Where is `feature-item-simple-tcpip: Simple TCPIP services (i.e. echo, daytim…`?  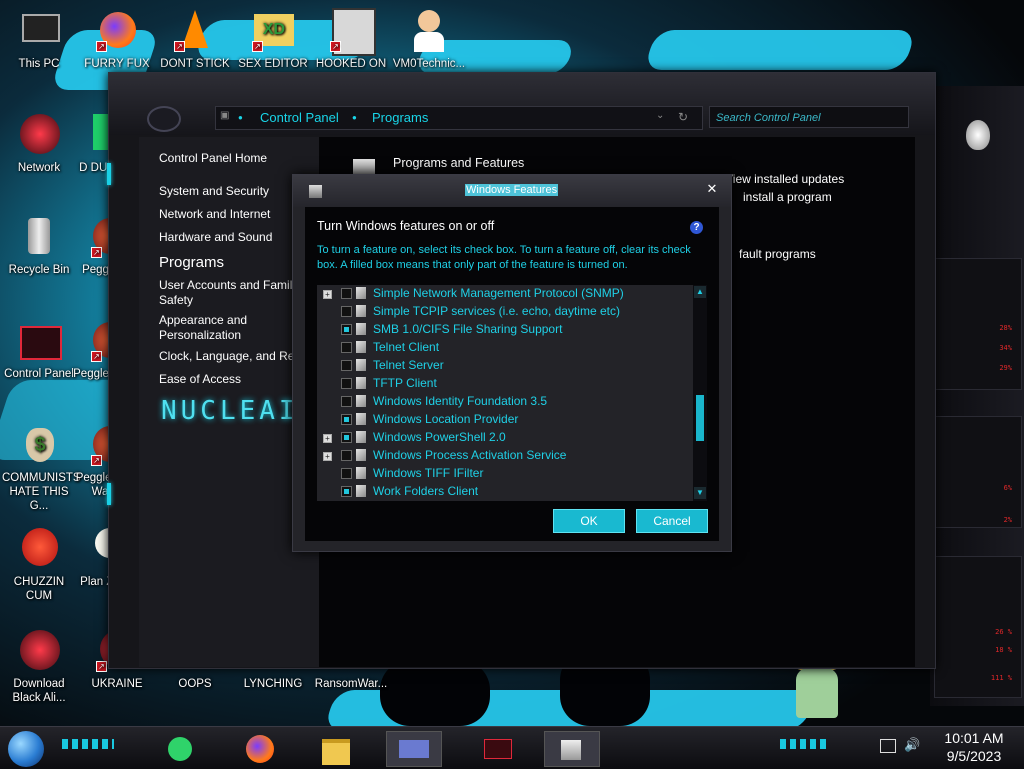
feature-item-simple-tcpip: Simple TCPIP services (i.e. echo, daytim… is located at coordinates (505, 312).